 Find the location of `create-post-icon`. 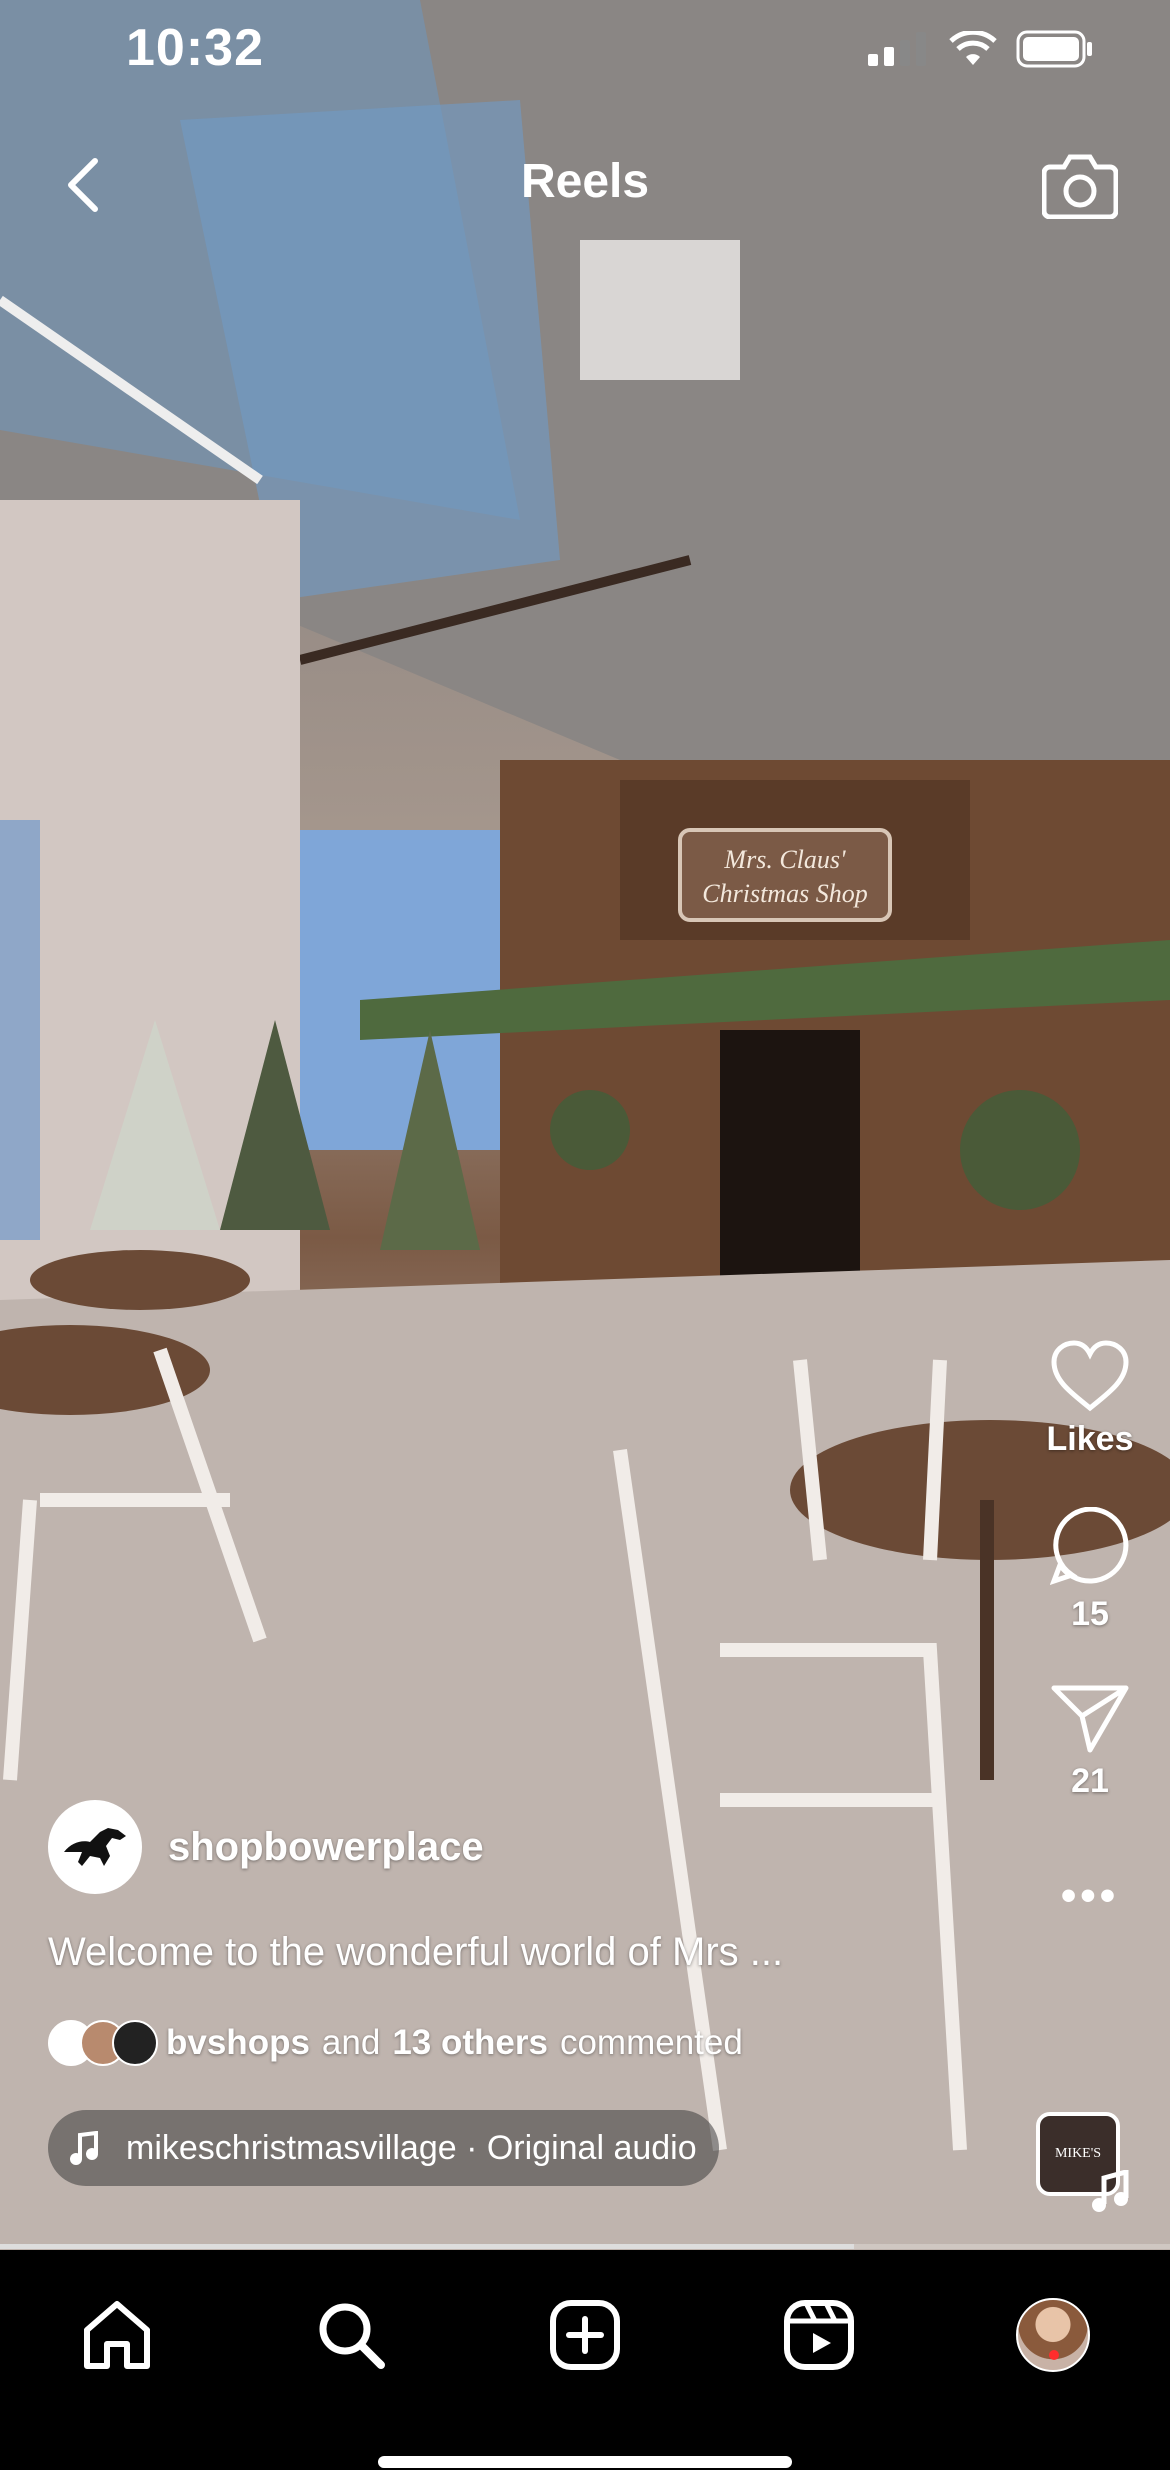

create-post-icon is located at coordinates (585, 2335).